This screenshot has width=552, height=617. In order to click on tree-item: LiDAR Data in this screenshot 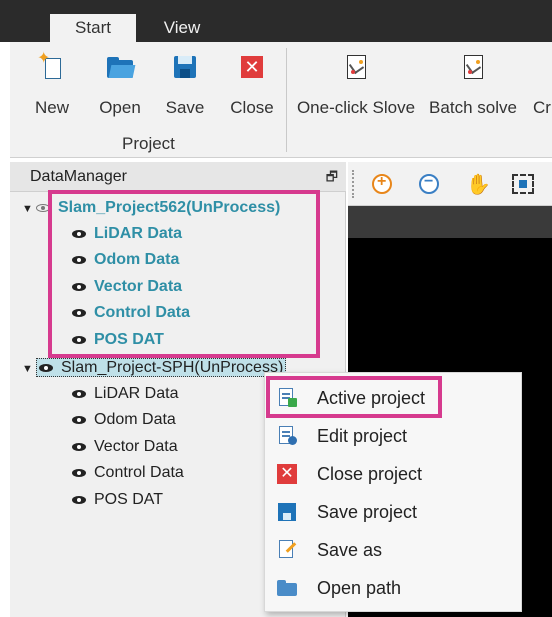, I will do `click(125, 394)`.